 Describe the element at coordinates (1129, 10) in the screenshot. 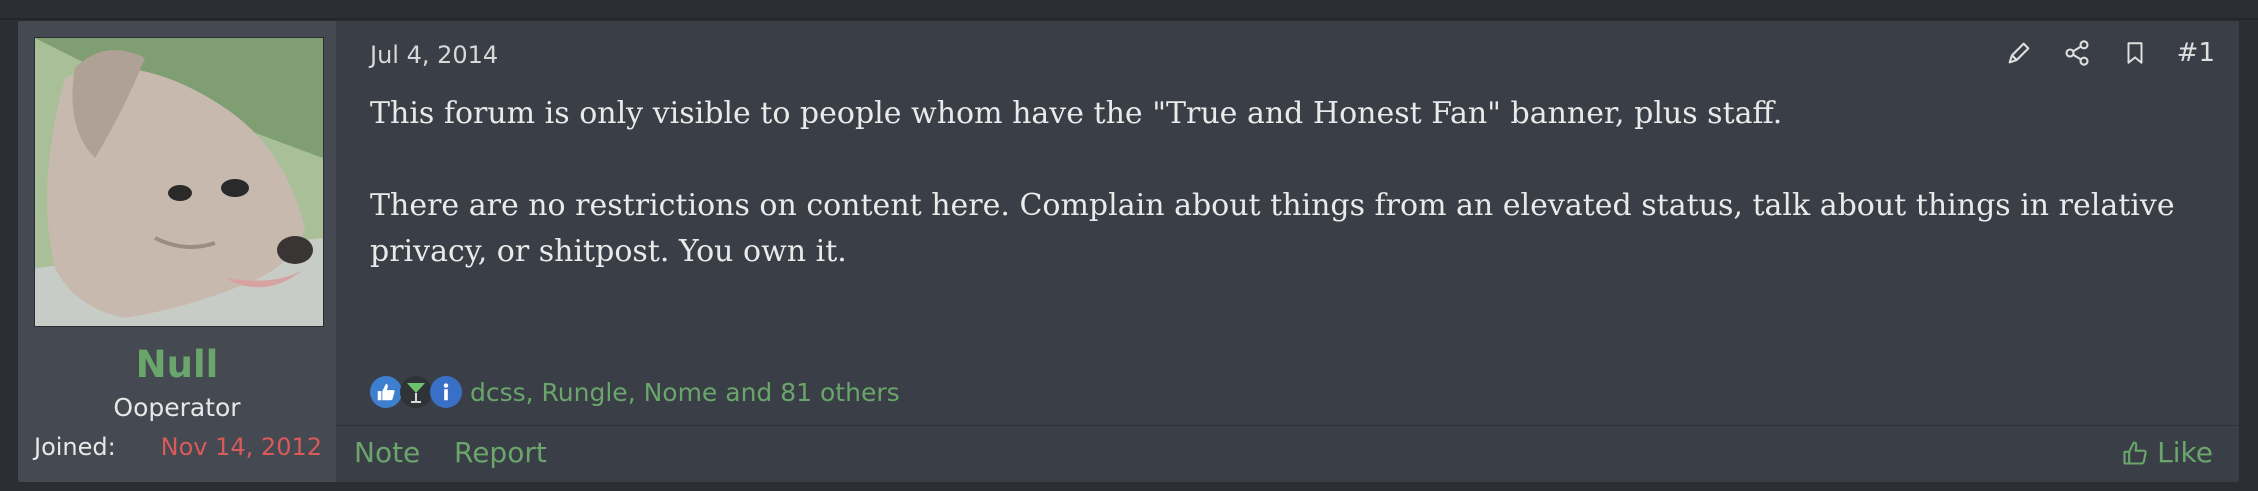

I see `top-divider` at that location.